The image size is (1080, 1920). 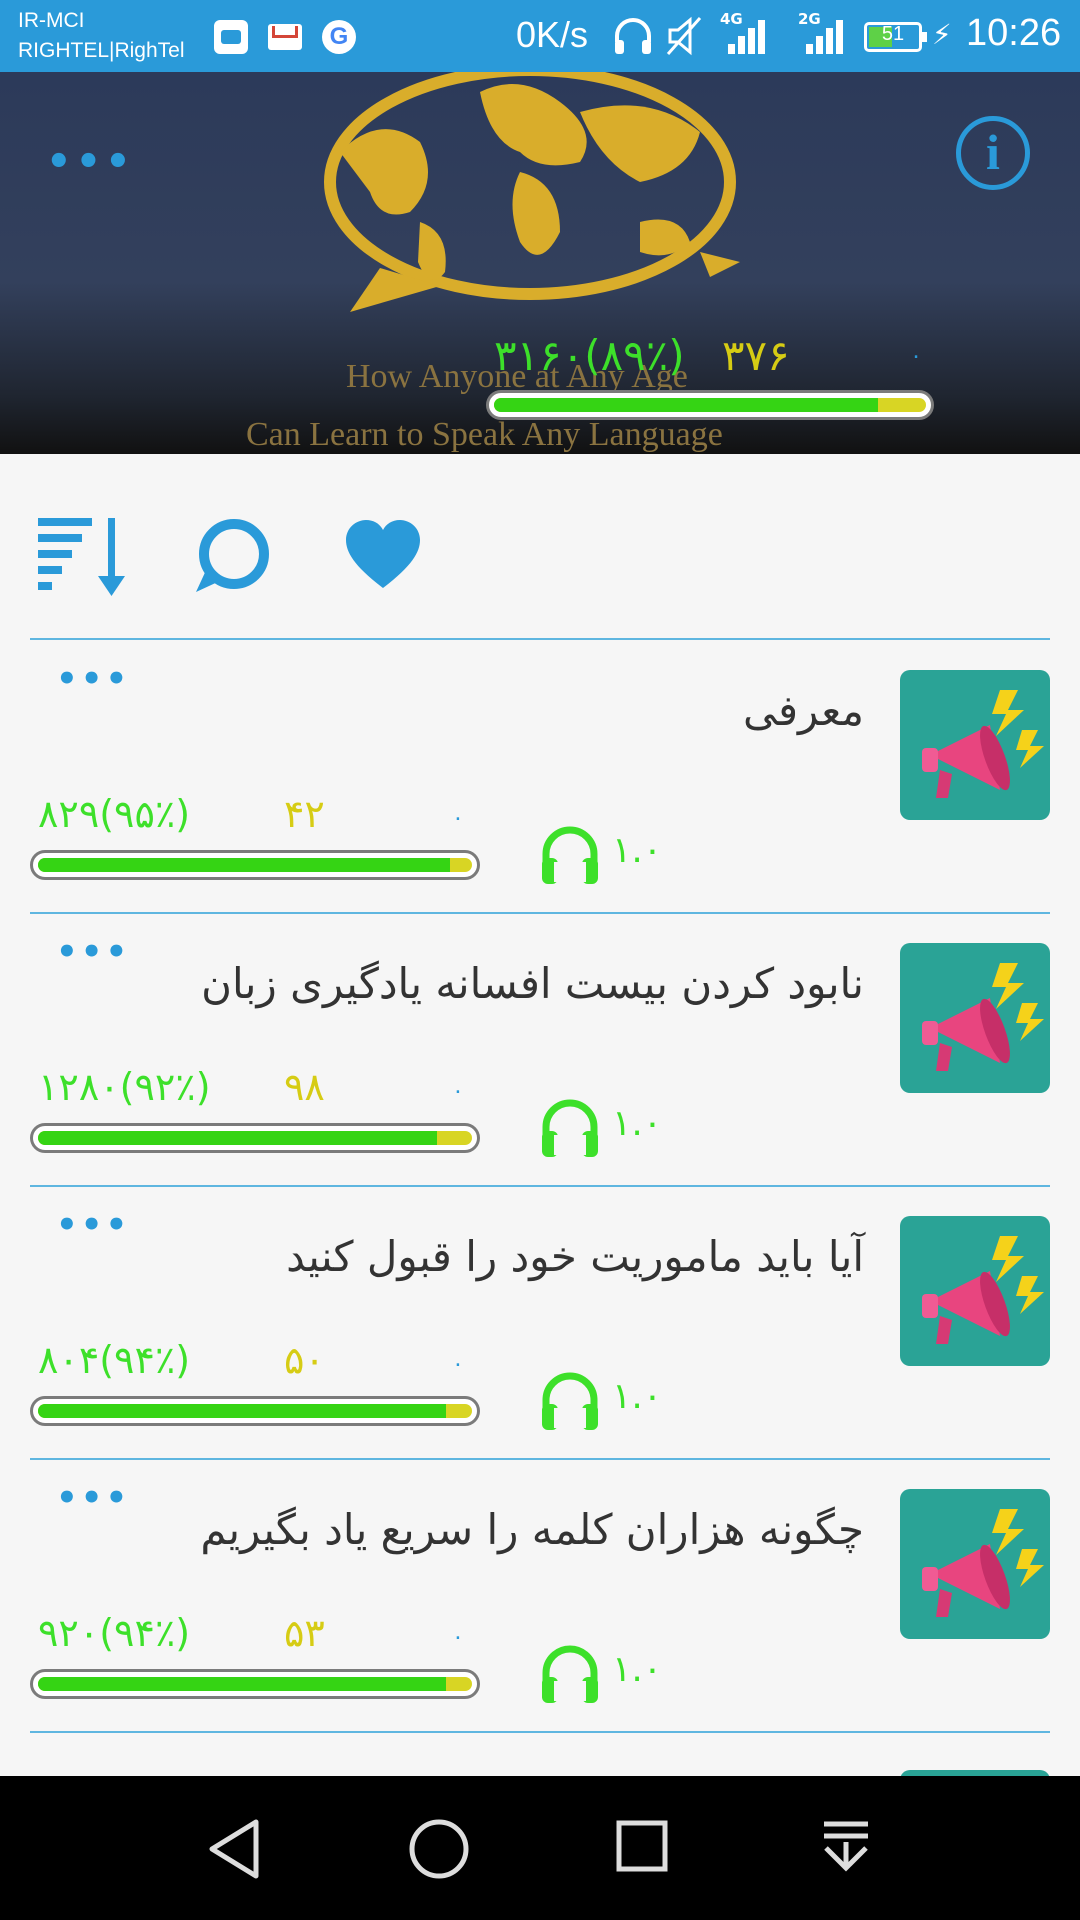 I want to click on info-button: i, so click(x=993, y=153).